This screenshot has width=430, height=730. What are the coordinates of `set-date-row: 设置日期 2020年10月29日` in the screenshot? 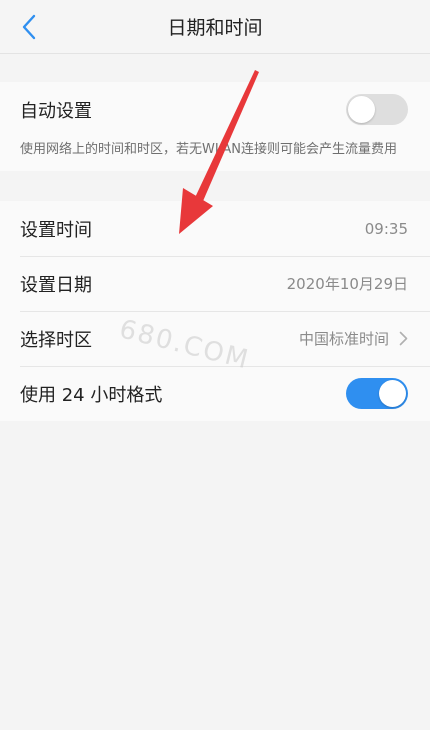 It's located at (215, 283).